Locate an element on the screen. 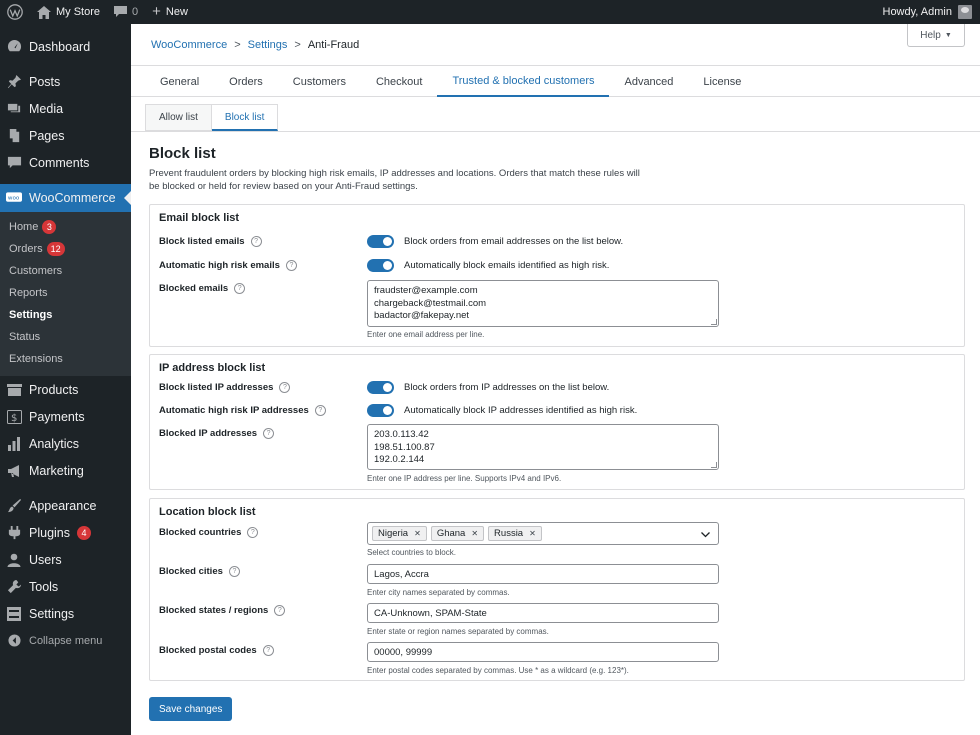  sidebar-item-pages: Pages is located at coordinates (65, 135).